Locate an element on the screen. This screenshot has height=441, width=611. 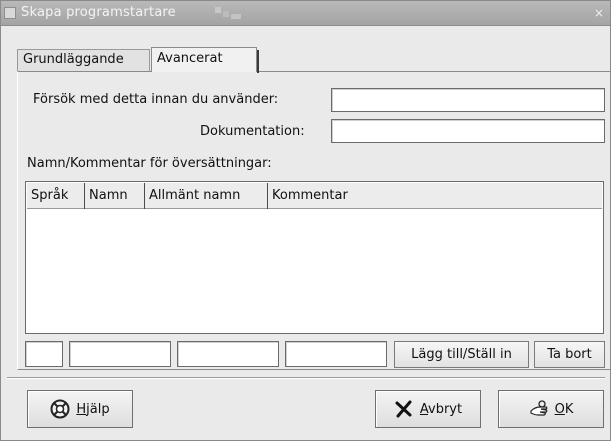
column-language: Språk is located at coordinates (56, 196).